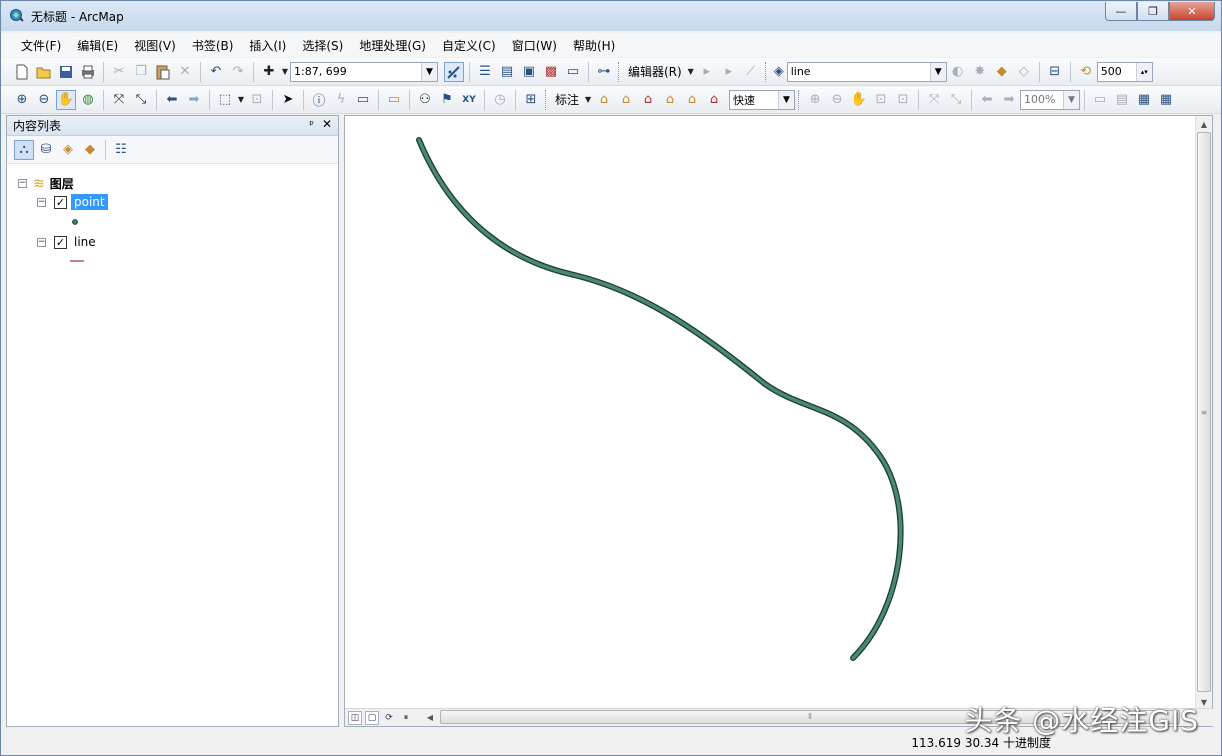  I want to click on editor-toolbar-toggle-icon, so click(454, 71).